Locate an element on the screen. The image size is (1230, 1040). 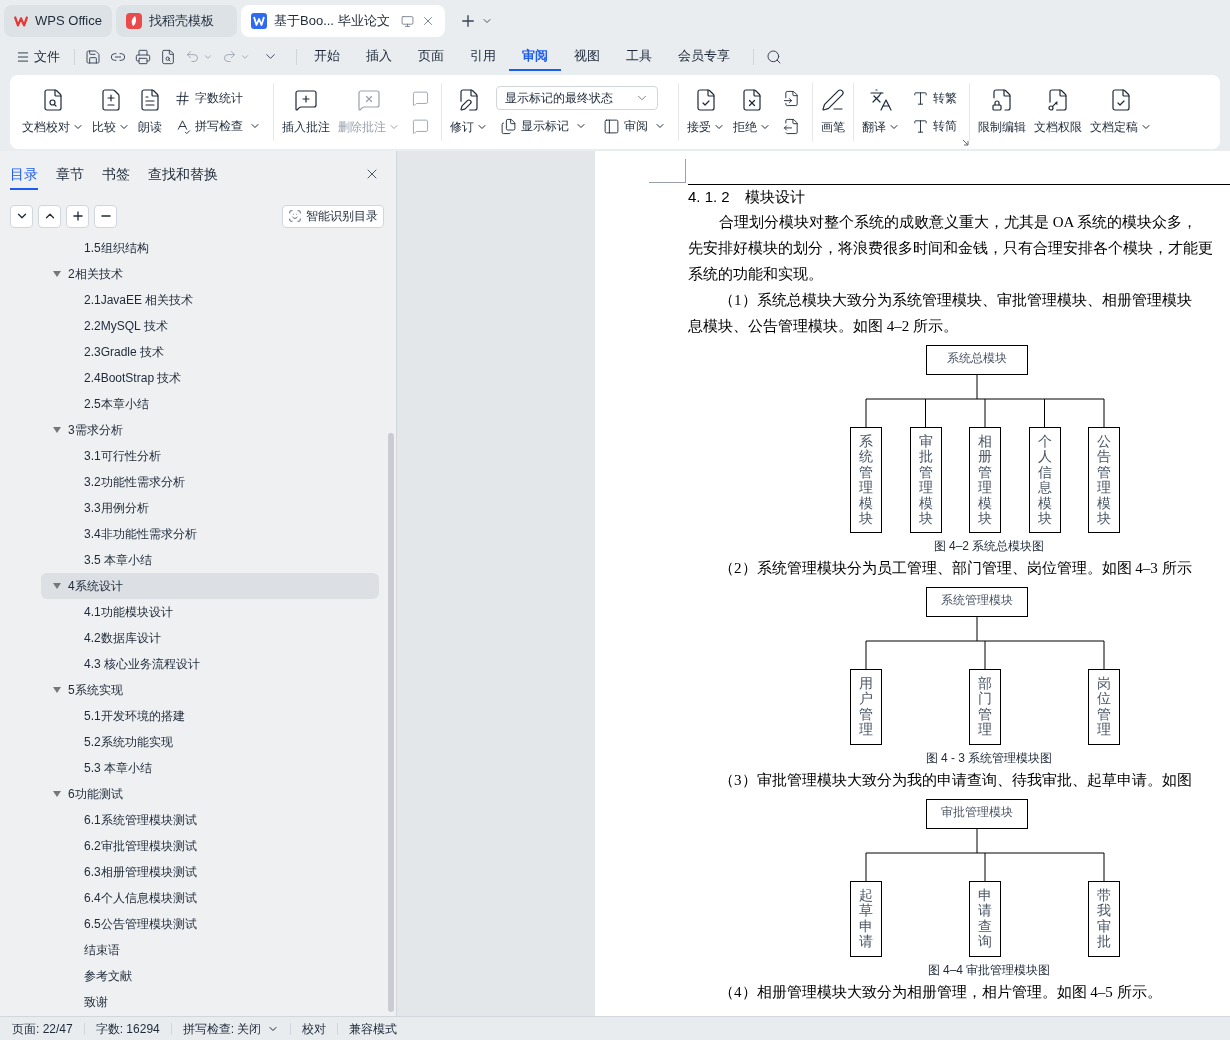
dialog-launcher-icon is located at coordinates (965, 142).